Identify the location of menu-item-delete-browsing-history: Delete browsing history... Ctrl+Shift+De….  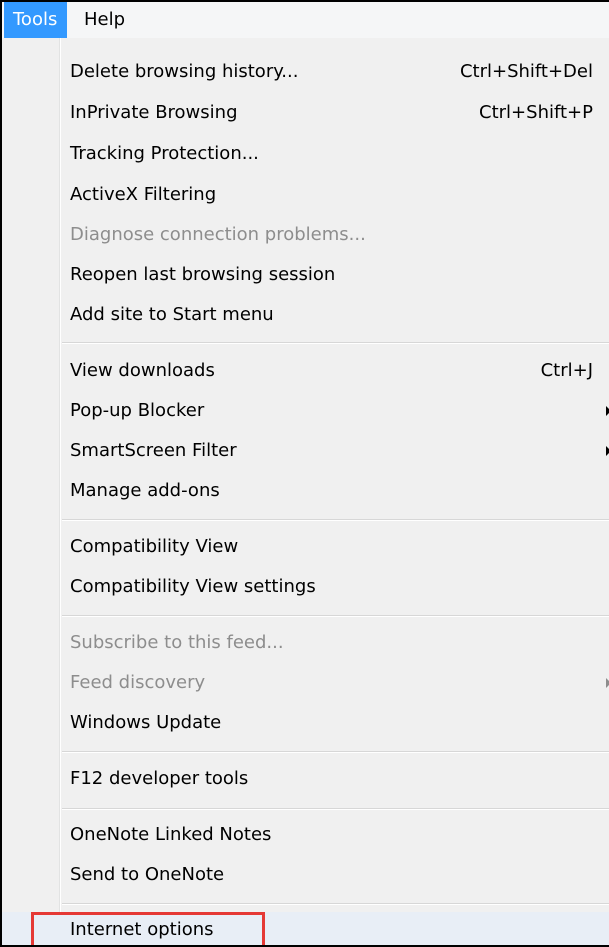
(305, 72).